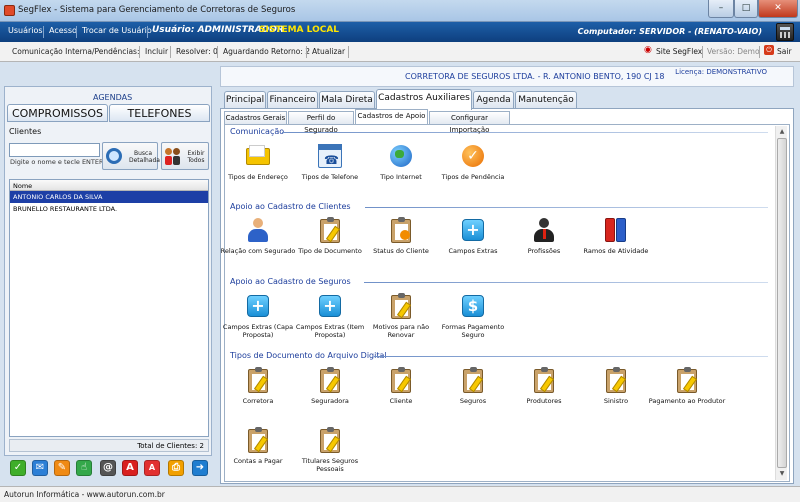 Image resolution: width=800 pixels, height=502 pixels. What do you see at coordinates (255, 117) in the screenshot?
I see `subtab-cadastros-gerais: Cadastros Gerais` at bounding box center [255, 117].